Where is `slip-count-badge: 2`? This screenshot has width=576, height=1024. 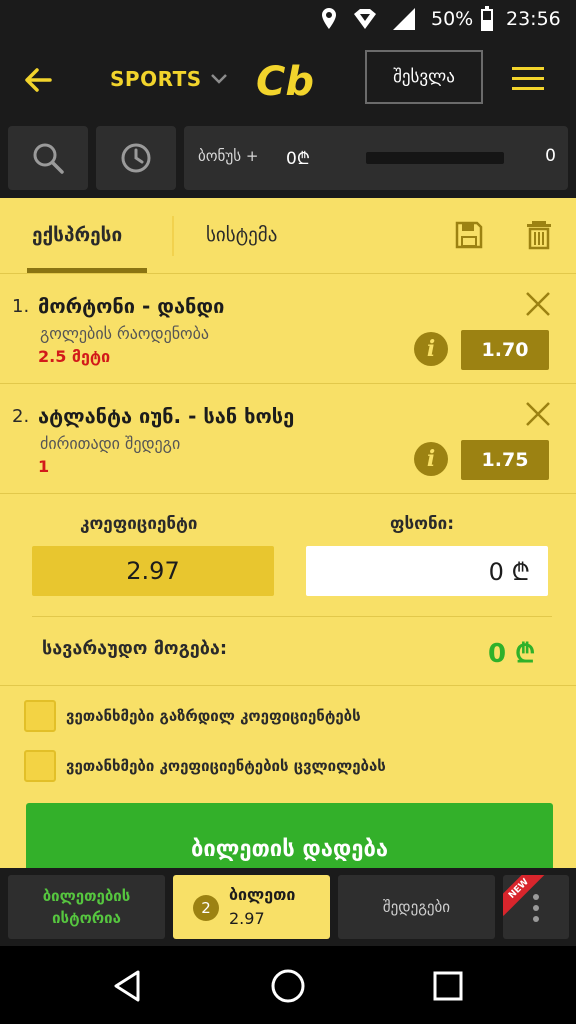 slip-count-badge: 2 is located at coordinates (206, 908).